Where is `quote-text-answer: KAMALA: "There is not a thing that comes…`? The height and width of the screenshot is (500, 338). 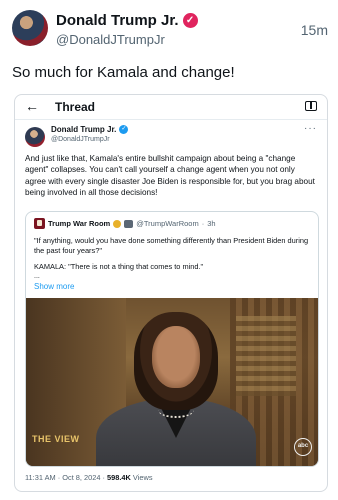 quote-text-answer: KAMALA: "There is not a thing that comes… is located at coordinates (119, 266).